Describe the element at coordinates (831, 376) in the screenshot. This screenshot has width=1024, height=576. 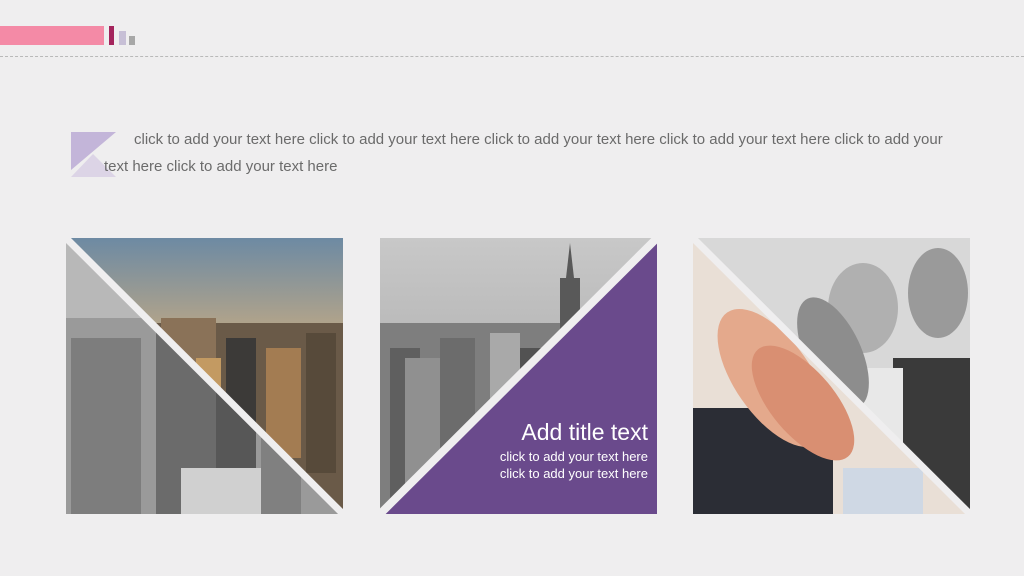
I see `clapping-hands-photo` at that location.